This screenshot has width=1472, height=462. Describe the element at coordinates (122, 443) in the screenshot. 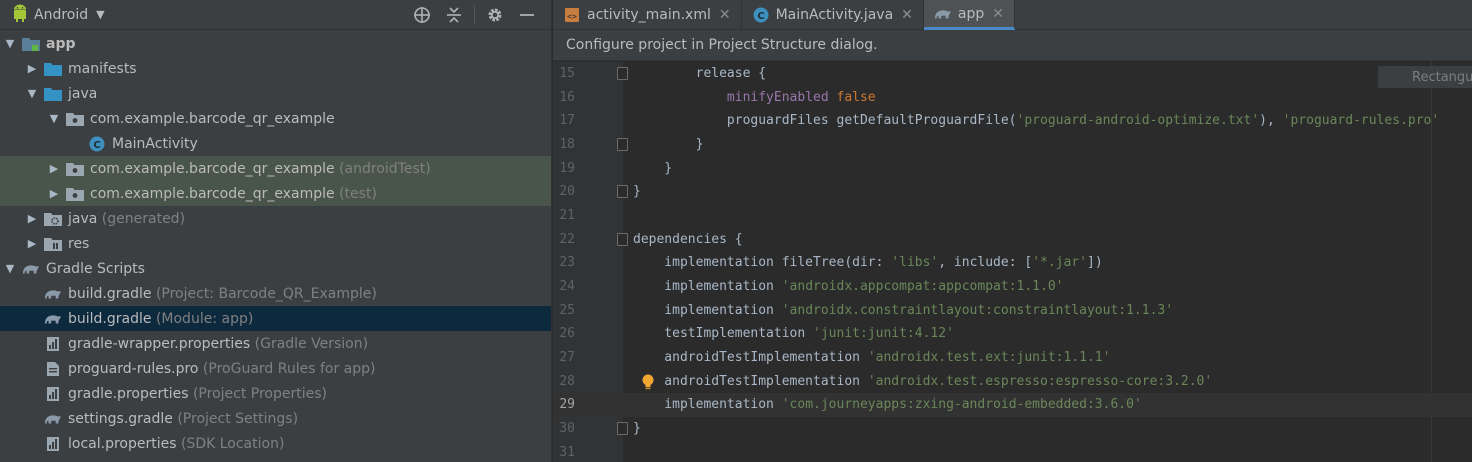

I see `tree-item-label: local.properties` at that location.